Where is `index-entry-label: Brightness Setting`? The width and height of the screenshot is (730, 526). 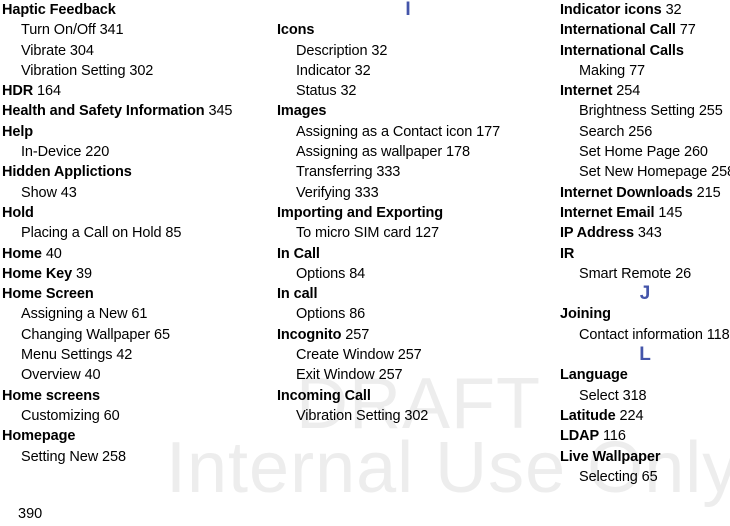 index-entry-label: Brightness Setting is located at coordinates (637, 111).